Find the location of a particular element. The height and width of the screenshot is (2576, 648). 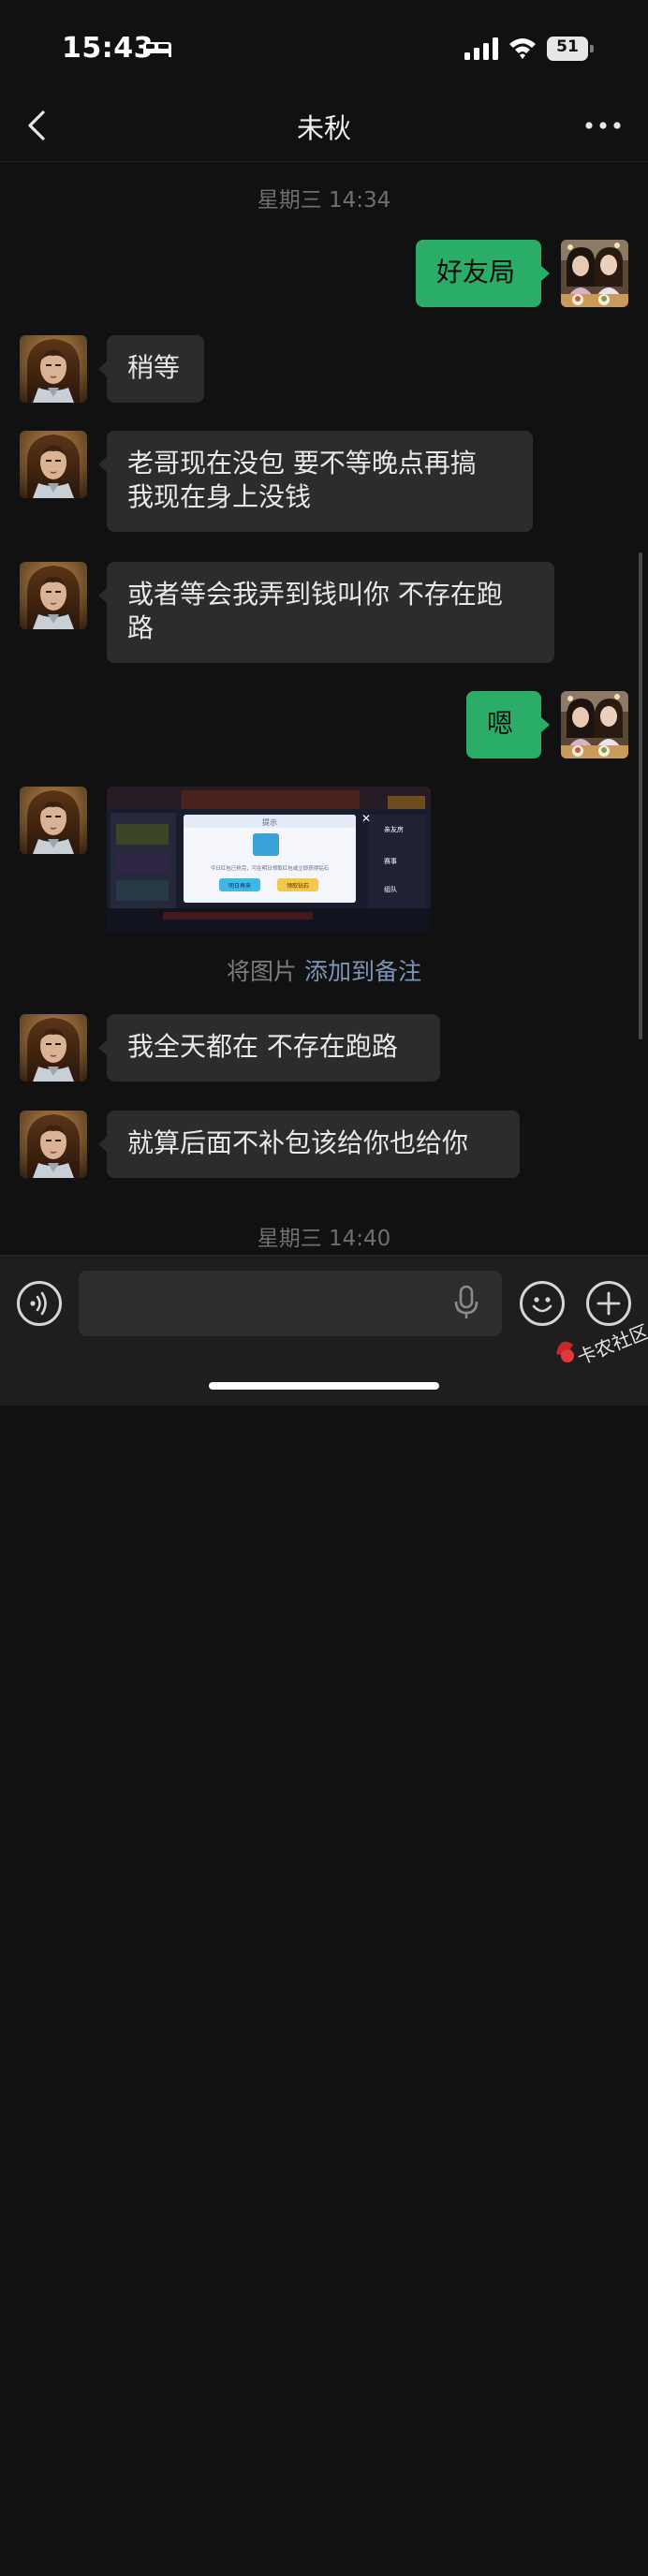

dialog-title: 提示 is located at coordinates (270, 822).